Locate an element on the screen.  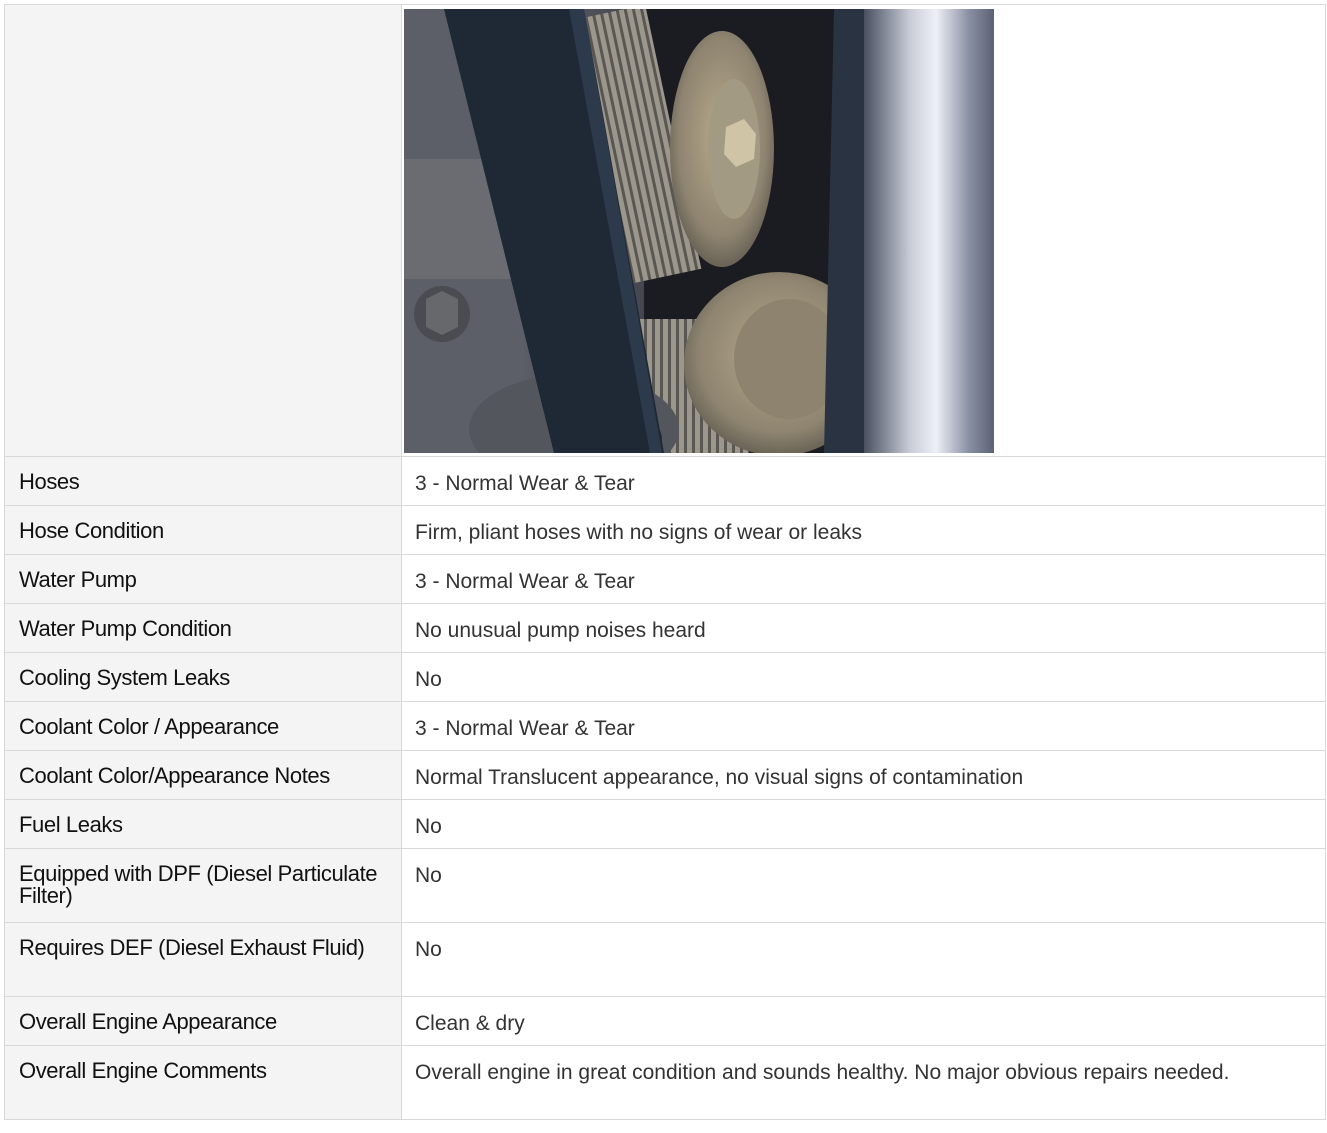
row-value-dpf: No is located at coordinates (428, 875).